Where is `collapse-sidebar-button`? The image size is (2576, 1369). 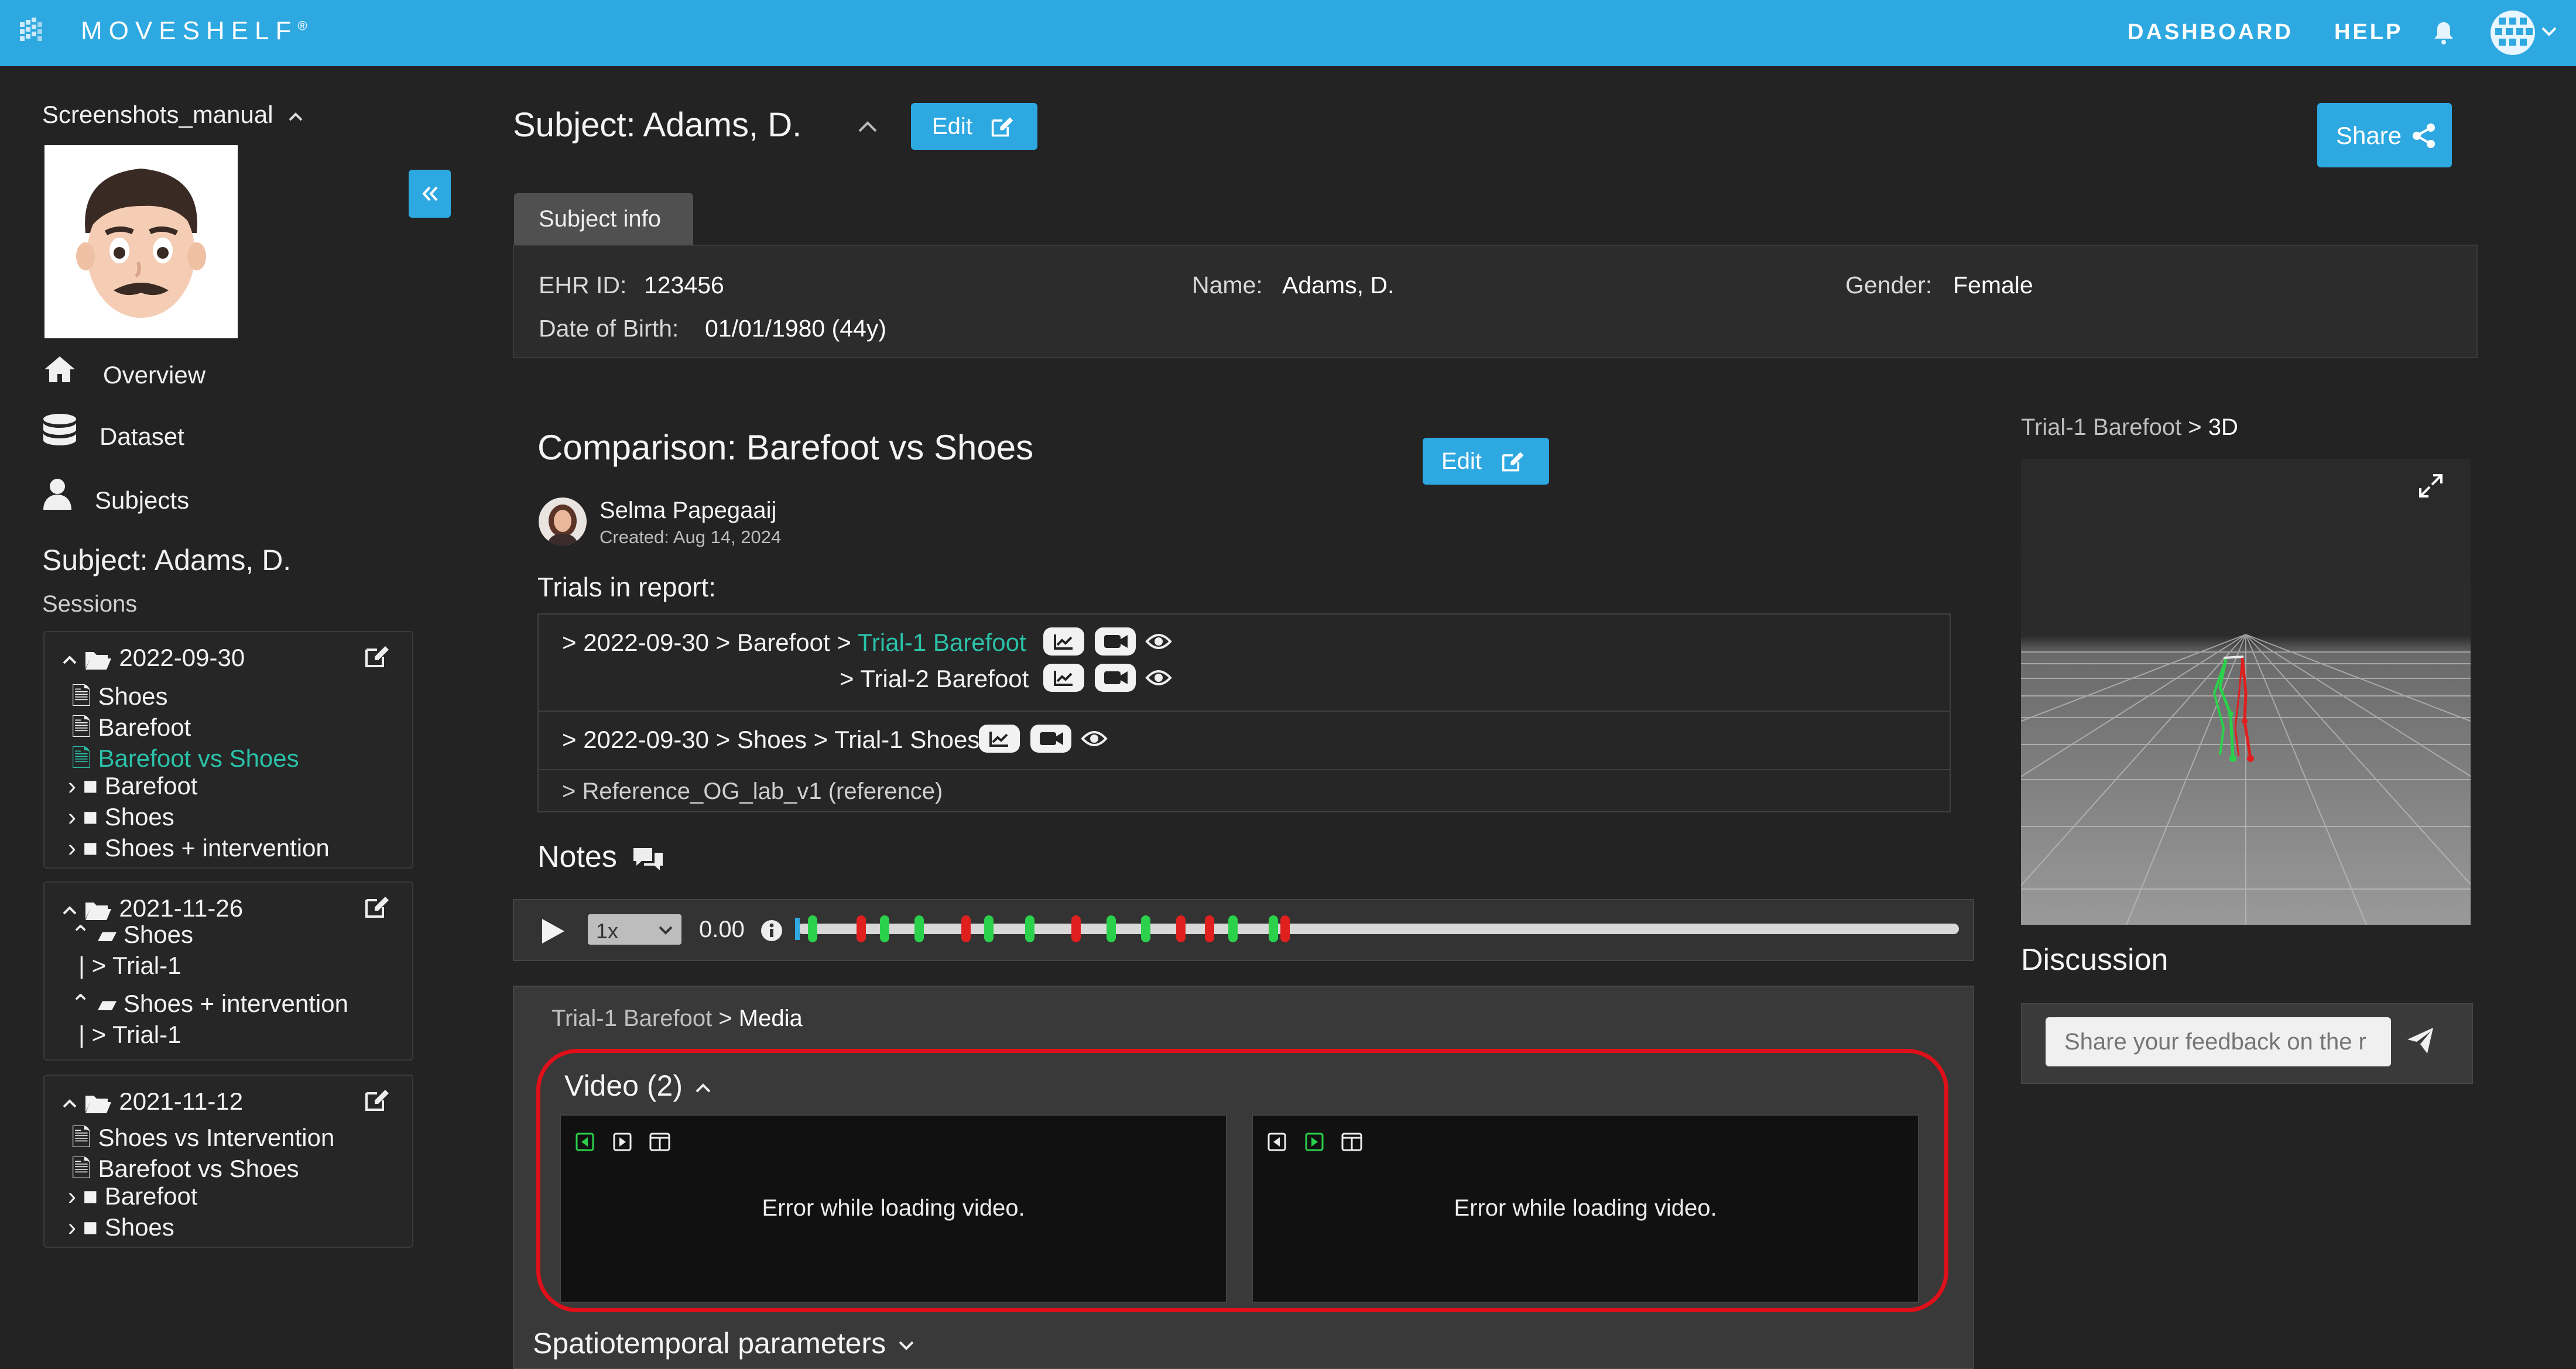 collapse-sidebar-button is located at coordinates (430, 194).